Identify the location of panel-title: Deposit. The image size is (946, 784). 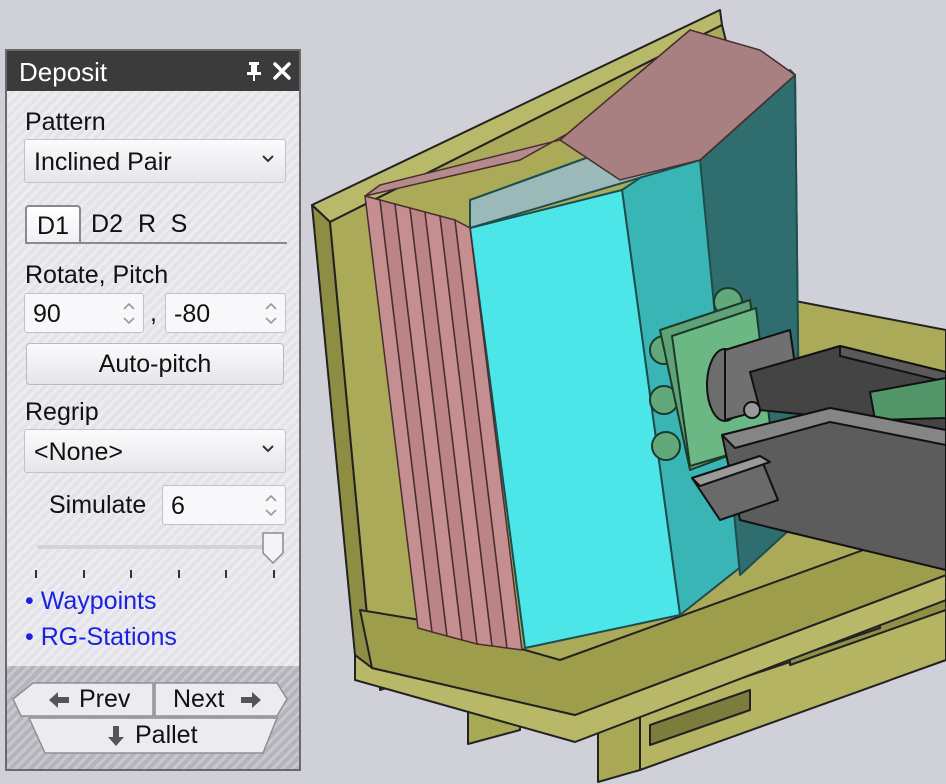
(63, 72).